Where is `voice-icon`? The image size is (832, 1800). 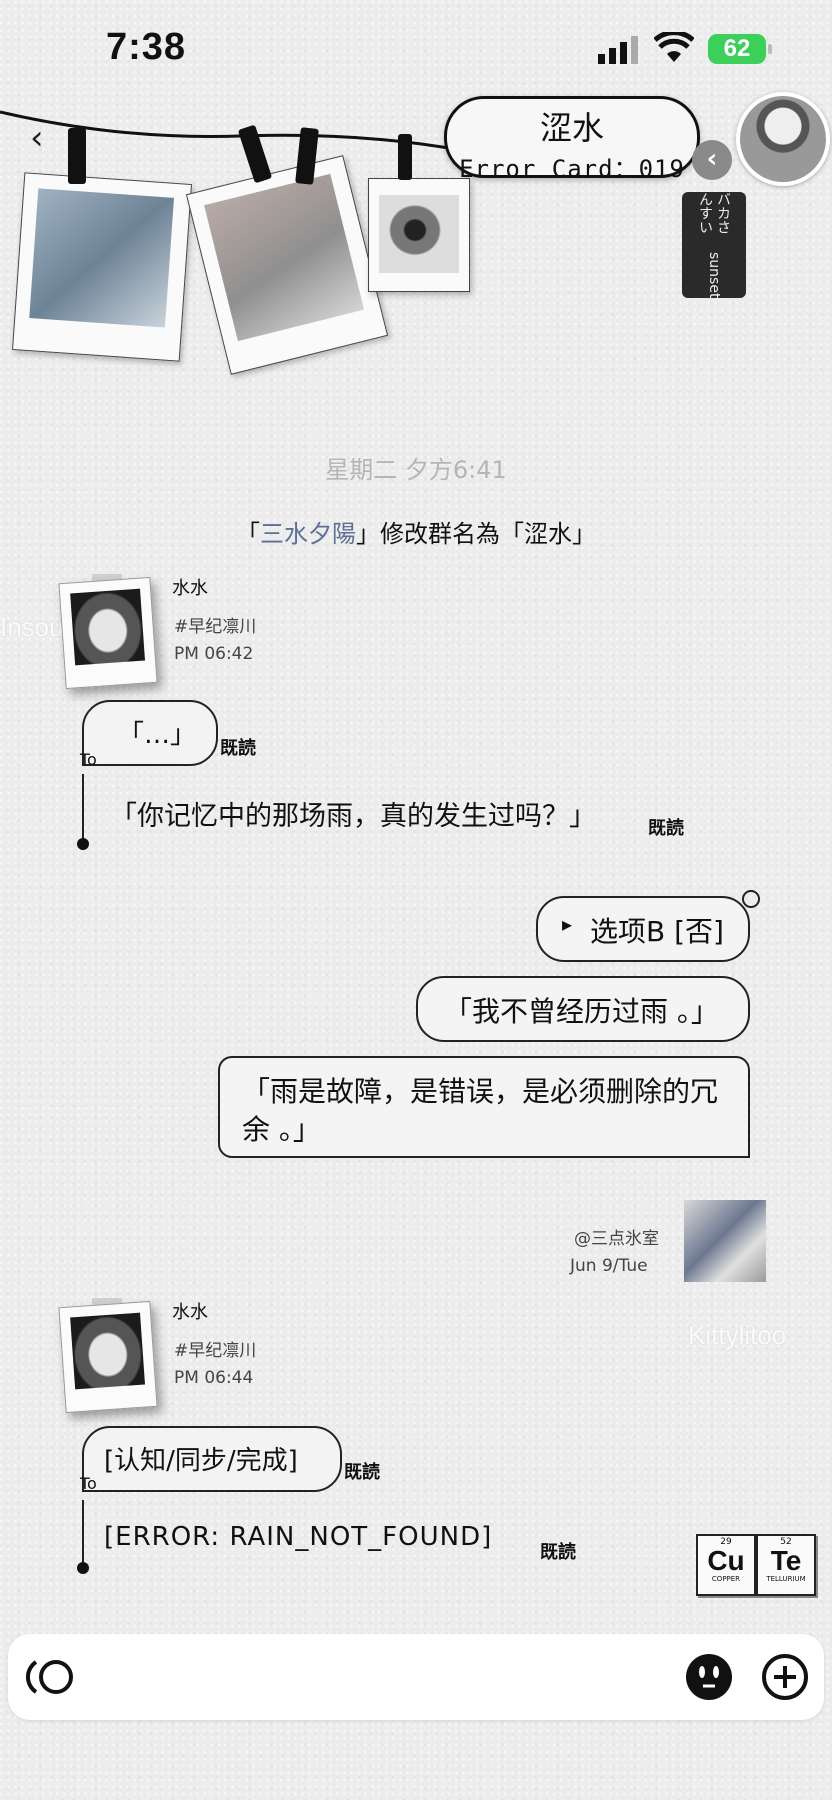
voice-icon is located at coordinates (50, 1679).